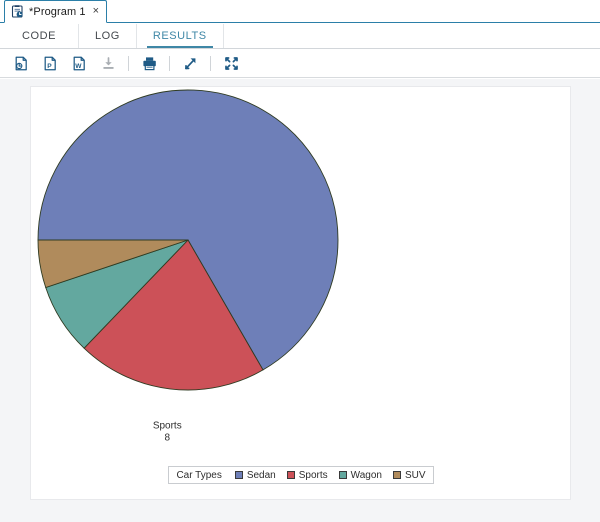 The width and height of the screenshot is (600, 522). I want to click on tab-results: RESULTS, so click(180, 36).